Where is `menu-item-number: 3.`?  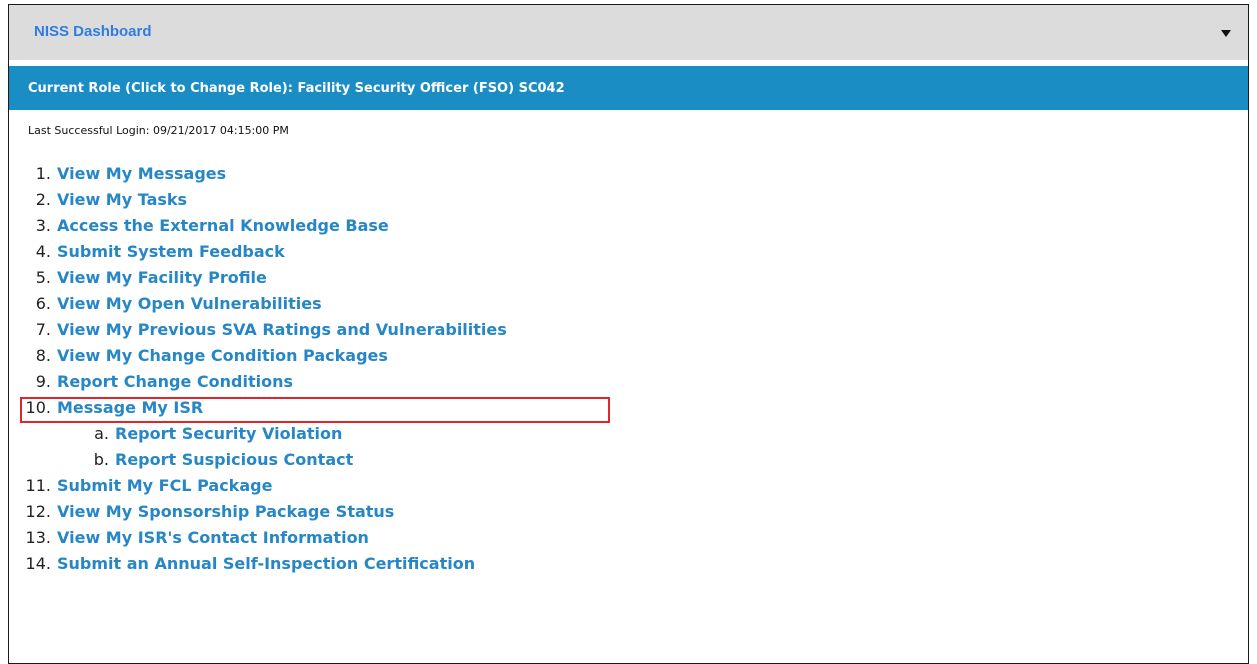
menu-item-number: 3. is located at coordinates (43, 225).